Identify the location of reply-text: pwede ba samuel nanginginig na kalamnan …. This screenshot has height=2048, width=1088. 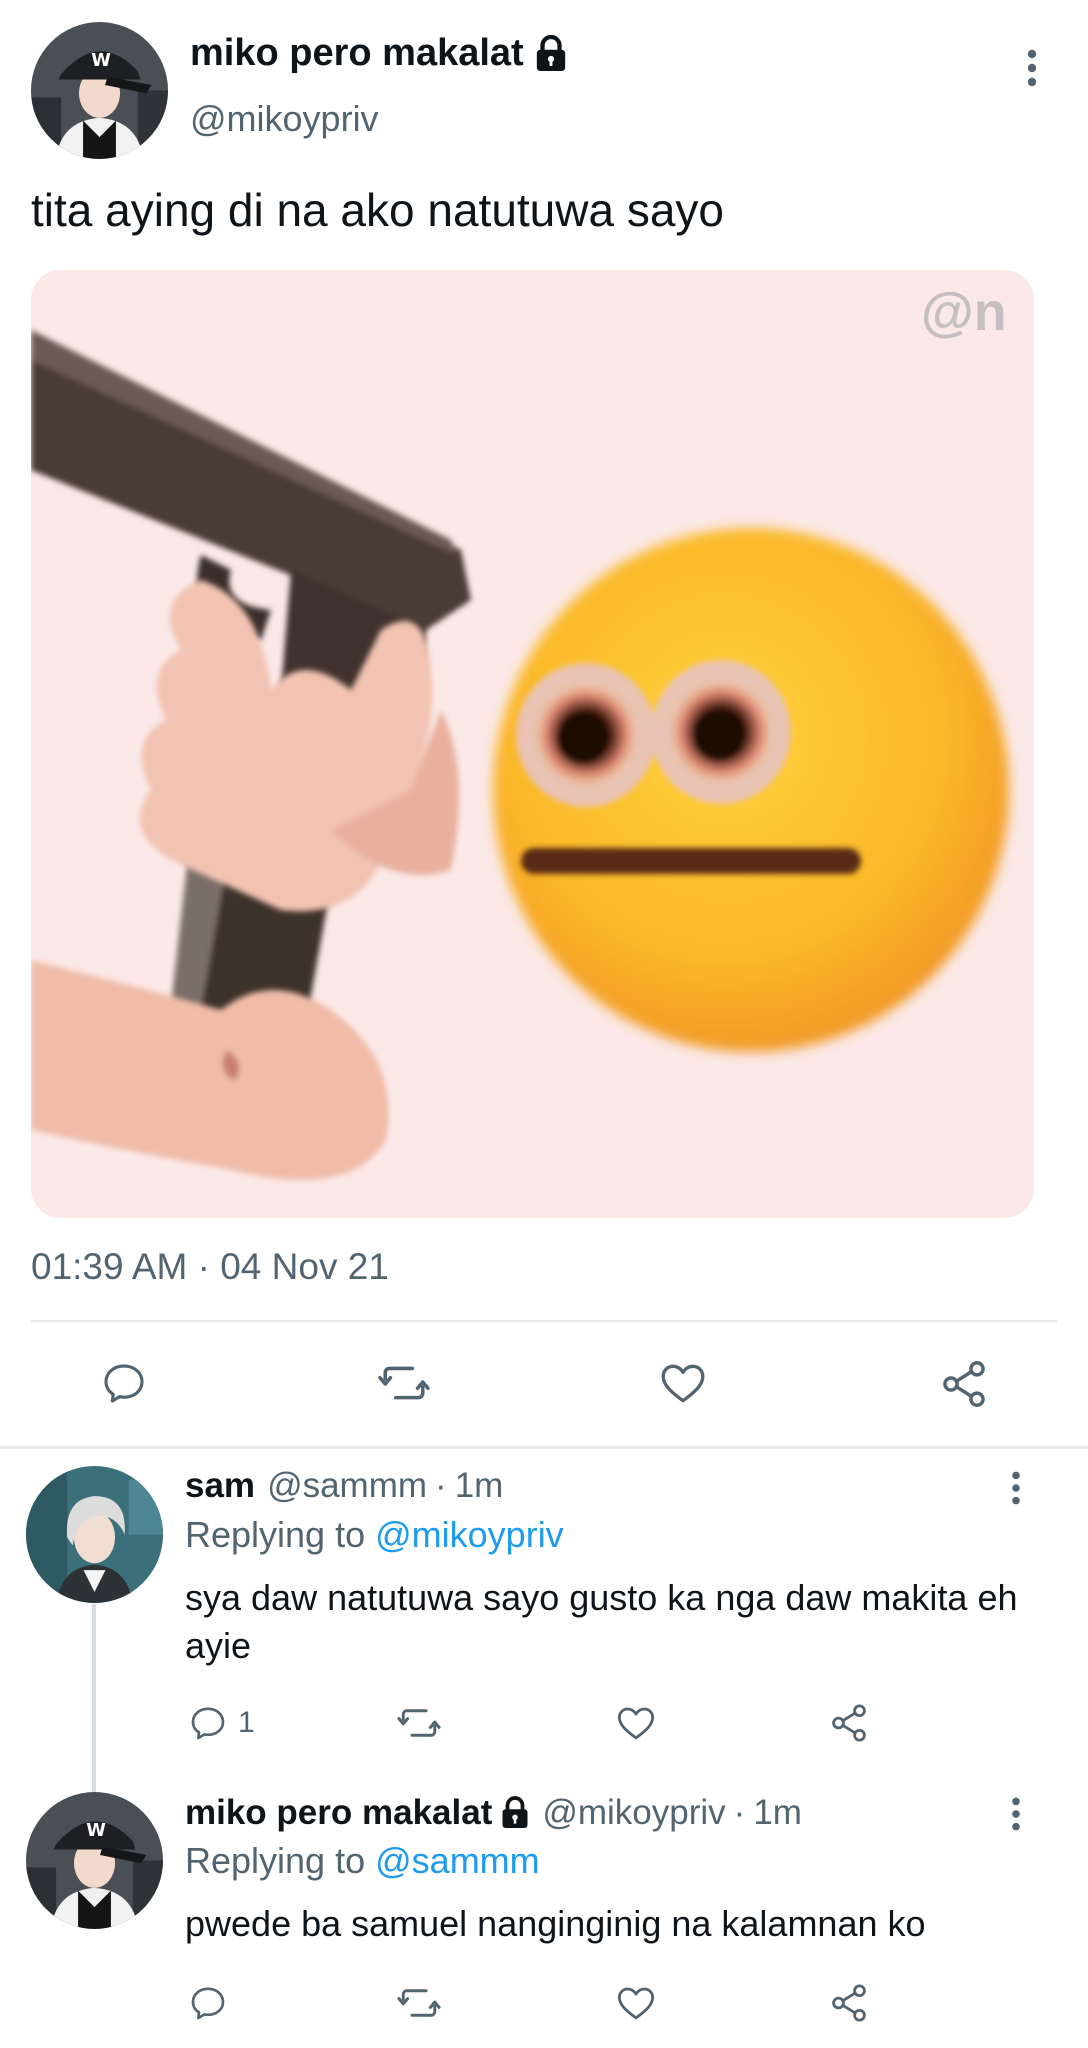
(555, 1923).